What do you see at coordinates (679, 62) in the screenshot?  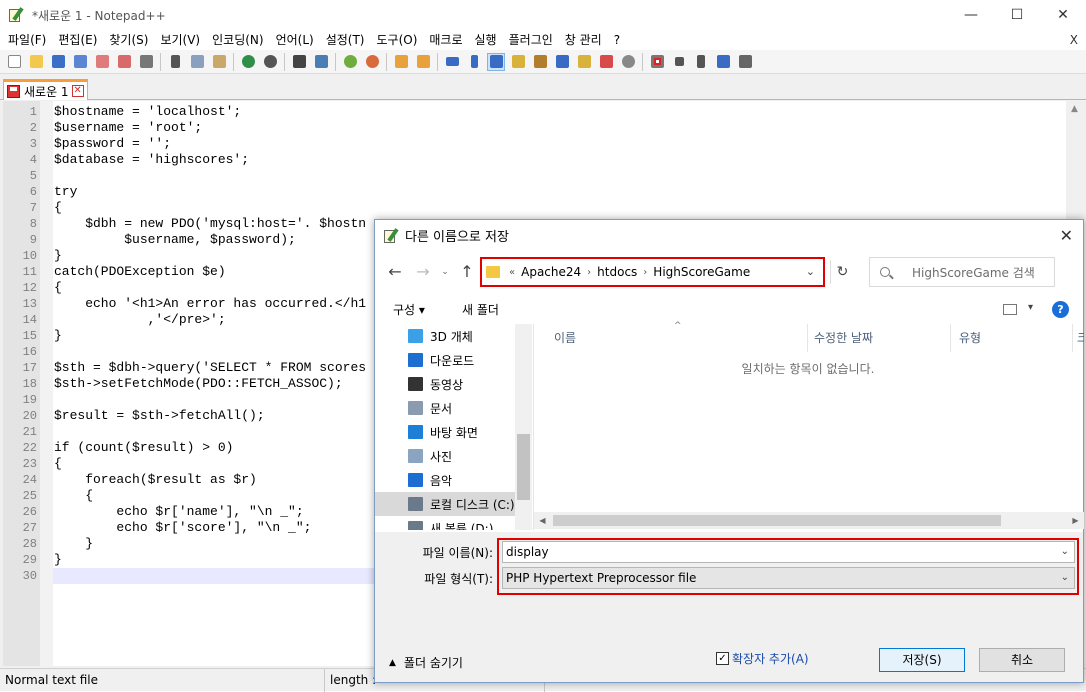 I see `stop-macro-icon` at bounding box center [679, 62].